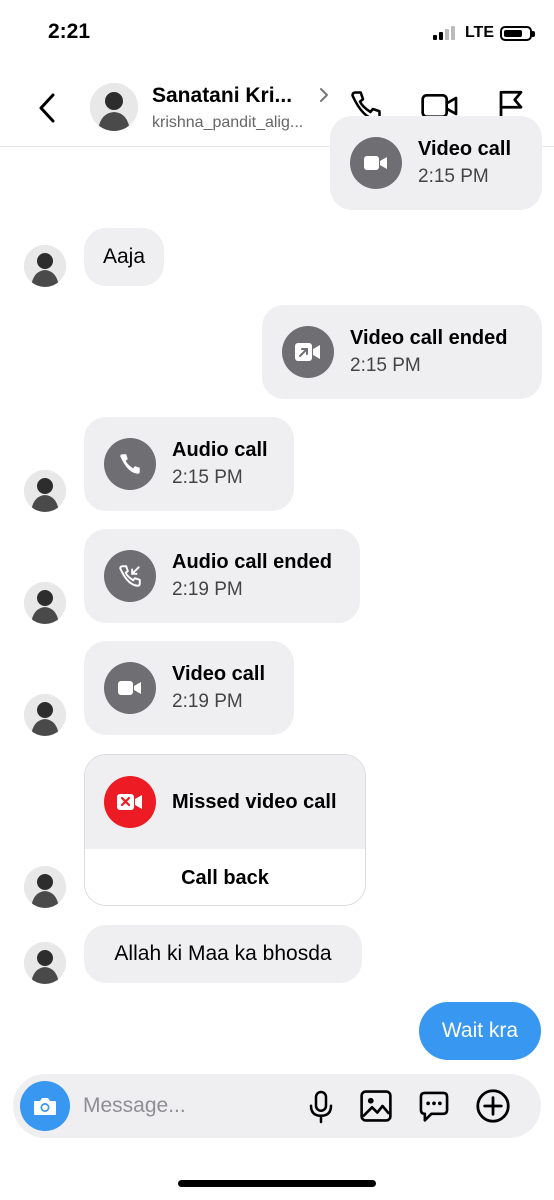 The image size is (554, 1200). What do you see at coordinates (321, 1107) in the screenshot?
I see `microphone-icon` at bounding box center [321, 1107].